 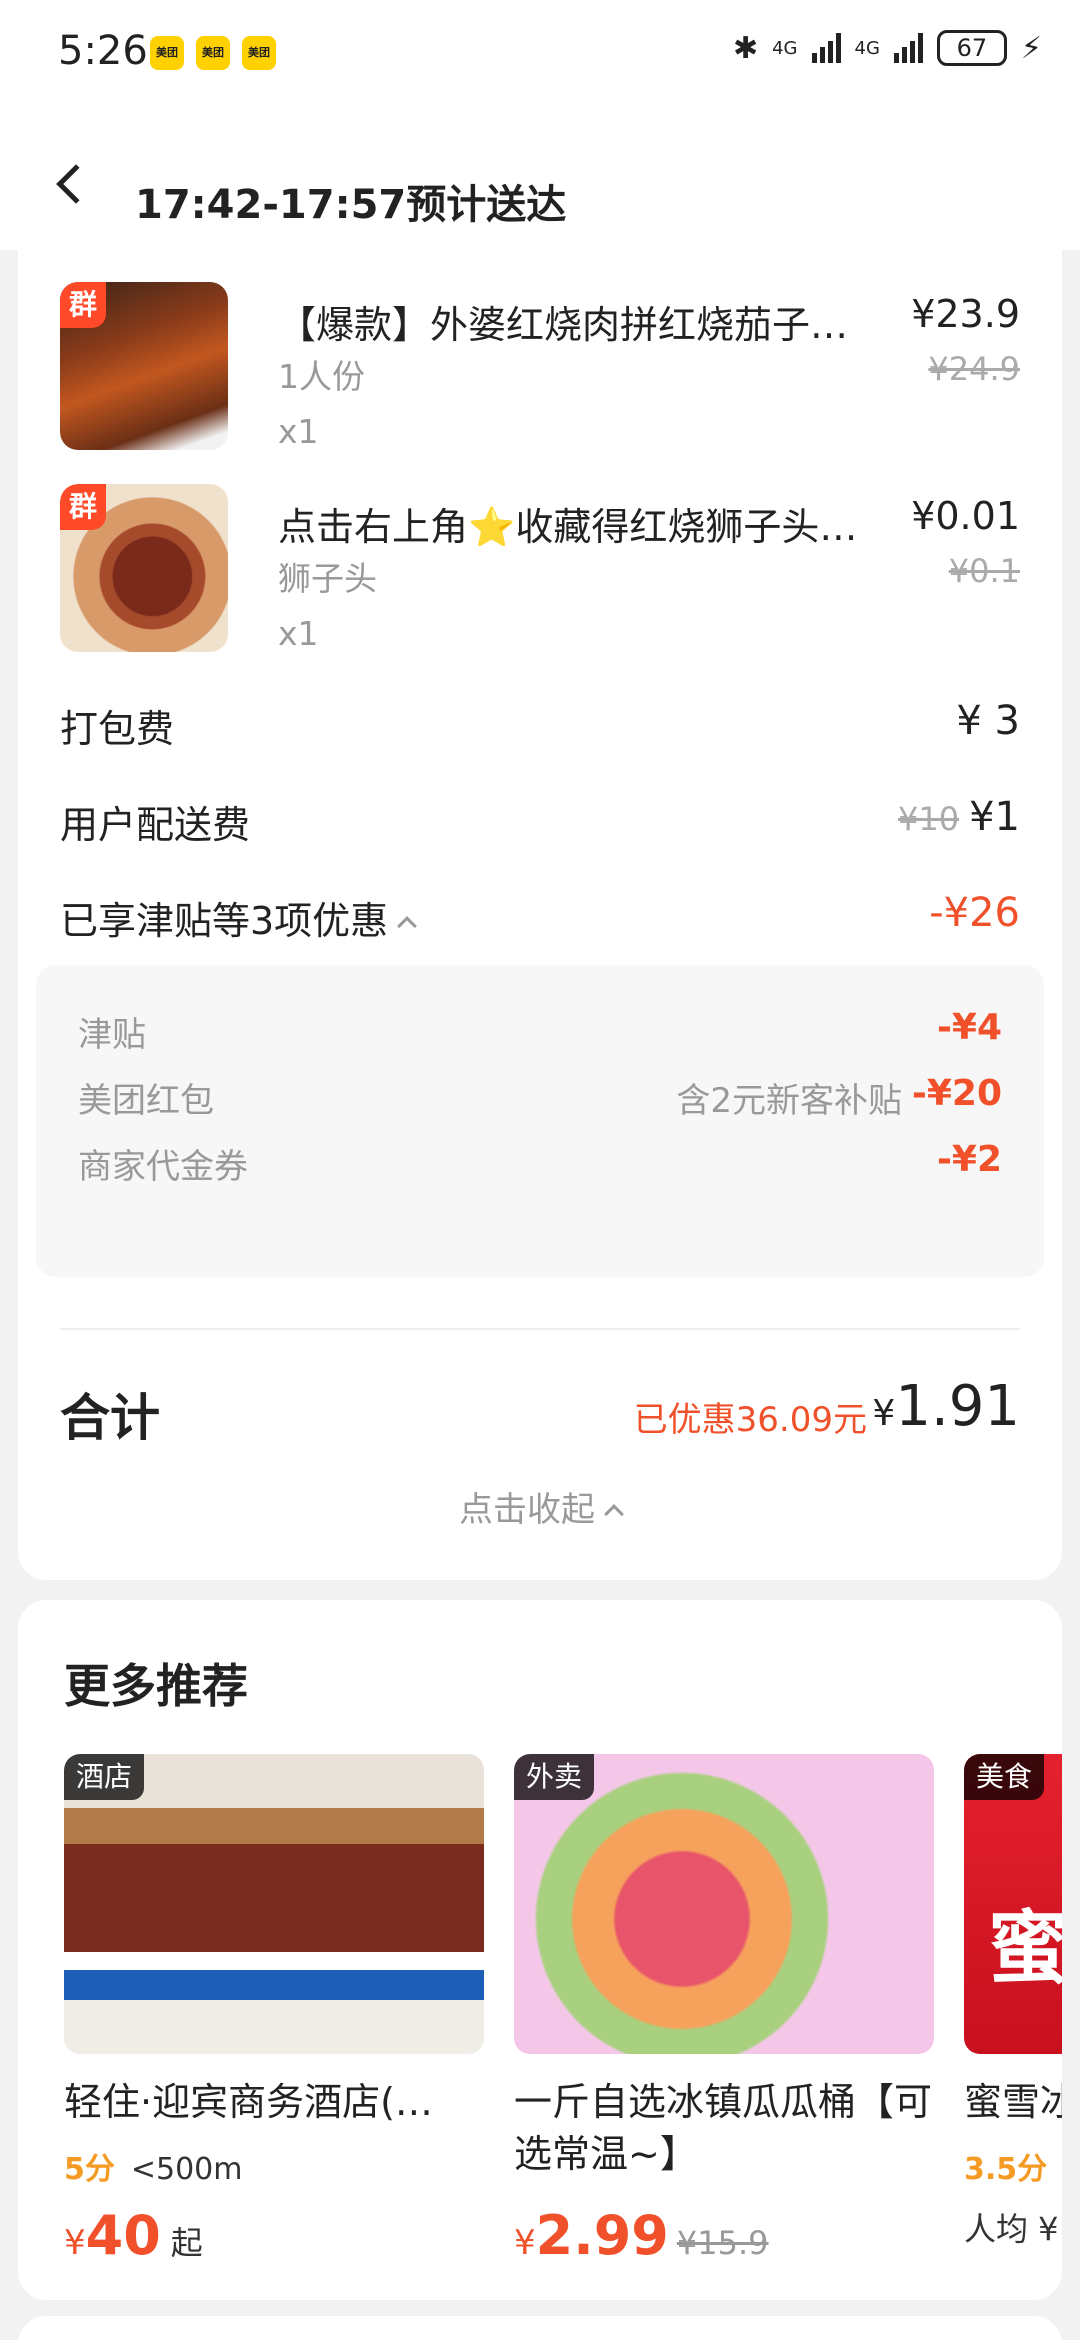 I want to click on status-bar: 5:26 美团 美团 美团 ✱ 4G 4G 67 ⚡, so click(x=540, y=55).